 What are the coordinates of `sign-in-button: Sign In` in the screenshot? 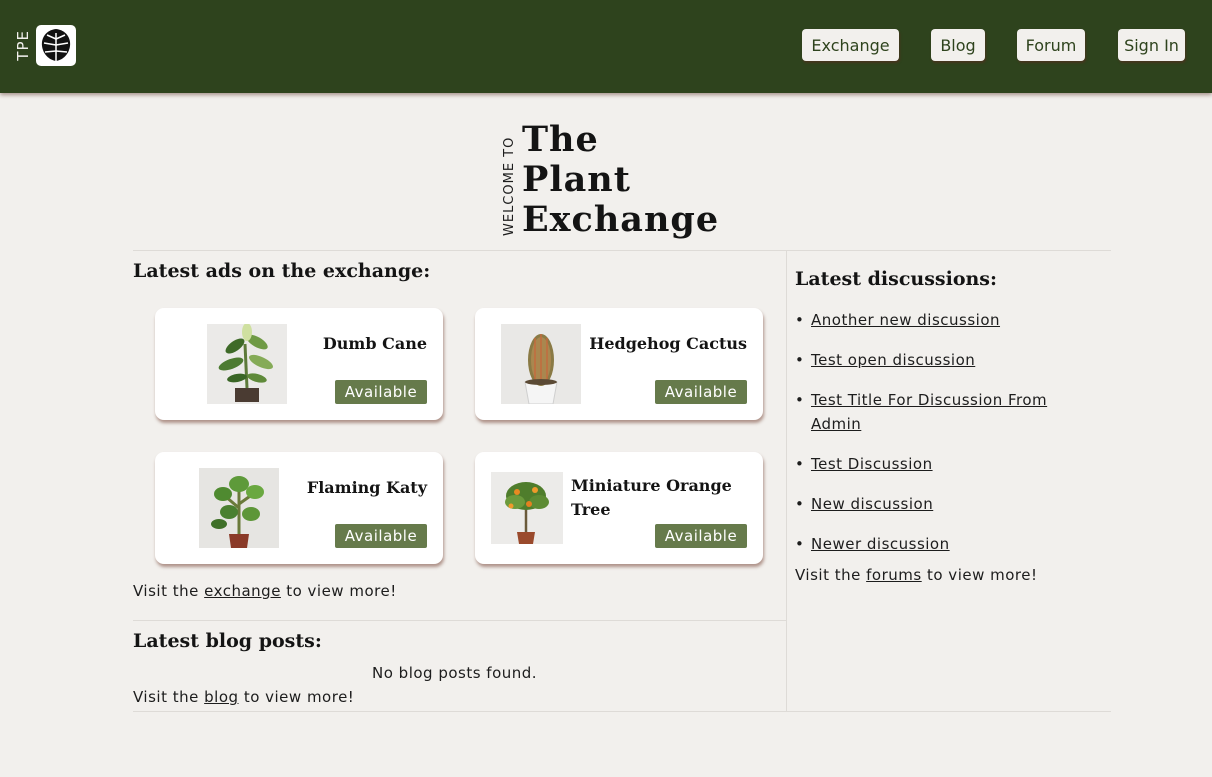 It's located at (1151, 45).